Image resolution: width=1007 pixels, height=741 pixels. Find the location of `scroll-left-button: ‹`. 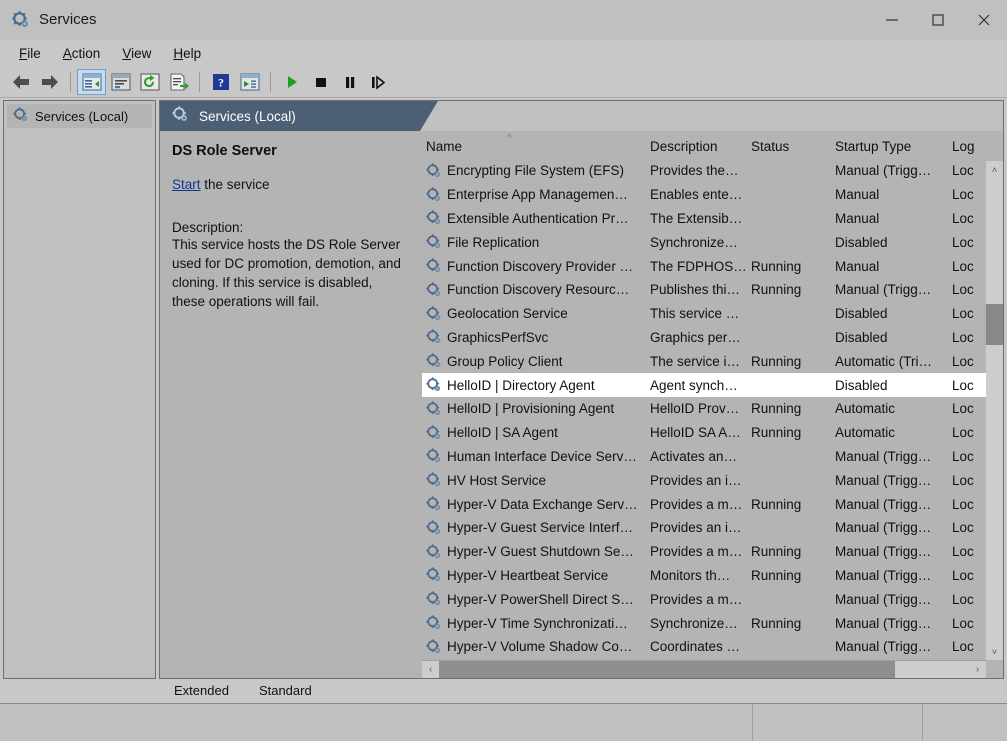

scroll-left-button: ‹ is located at coordinates (430, 669).